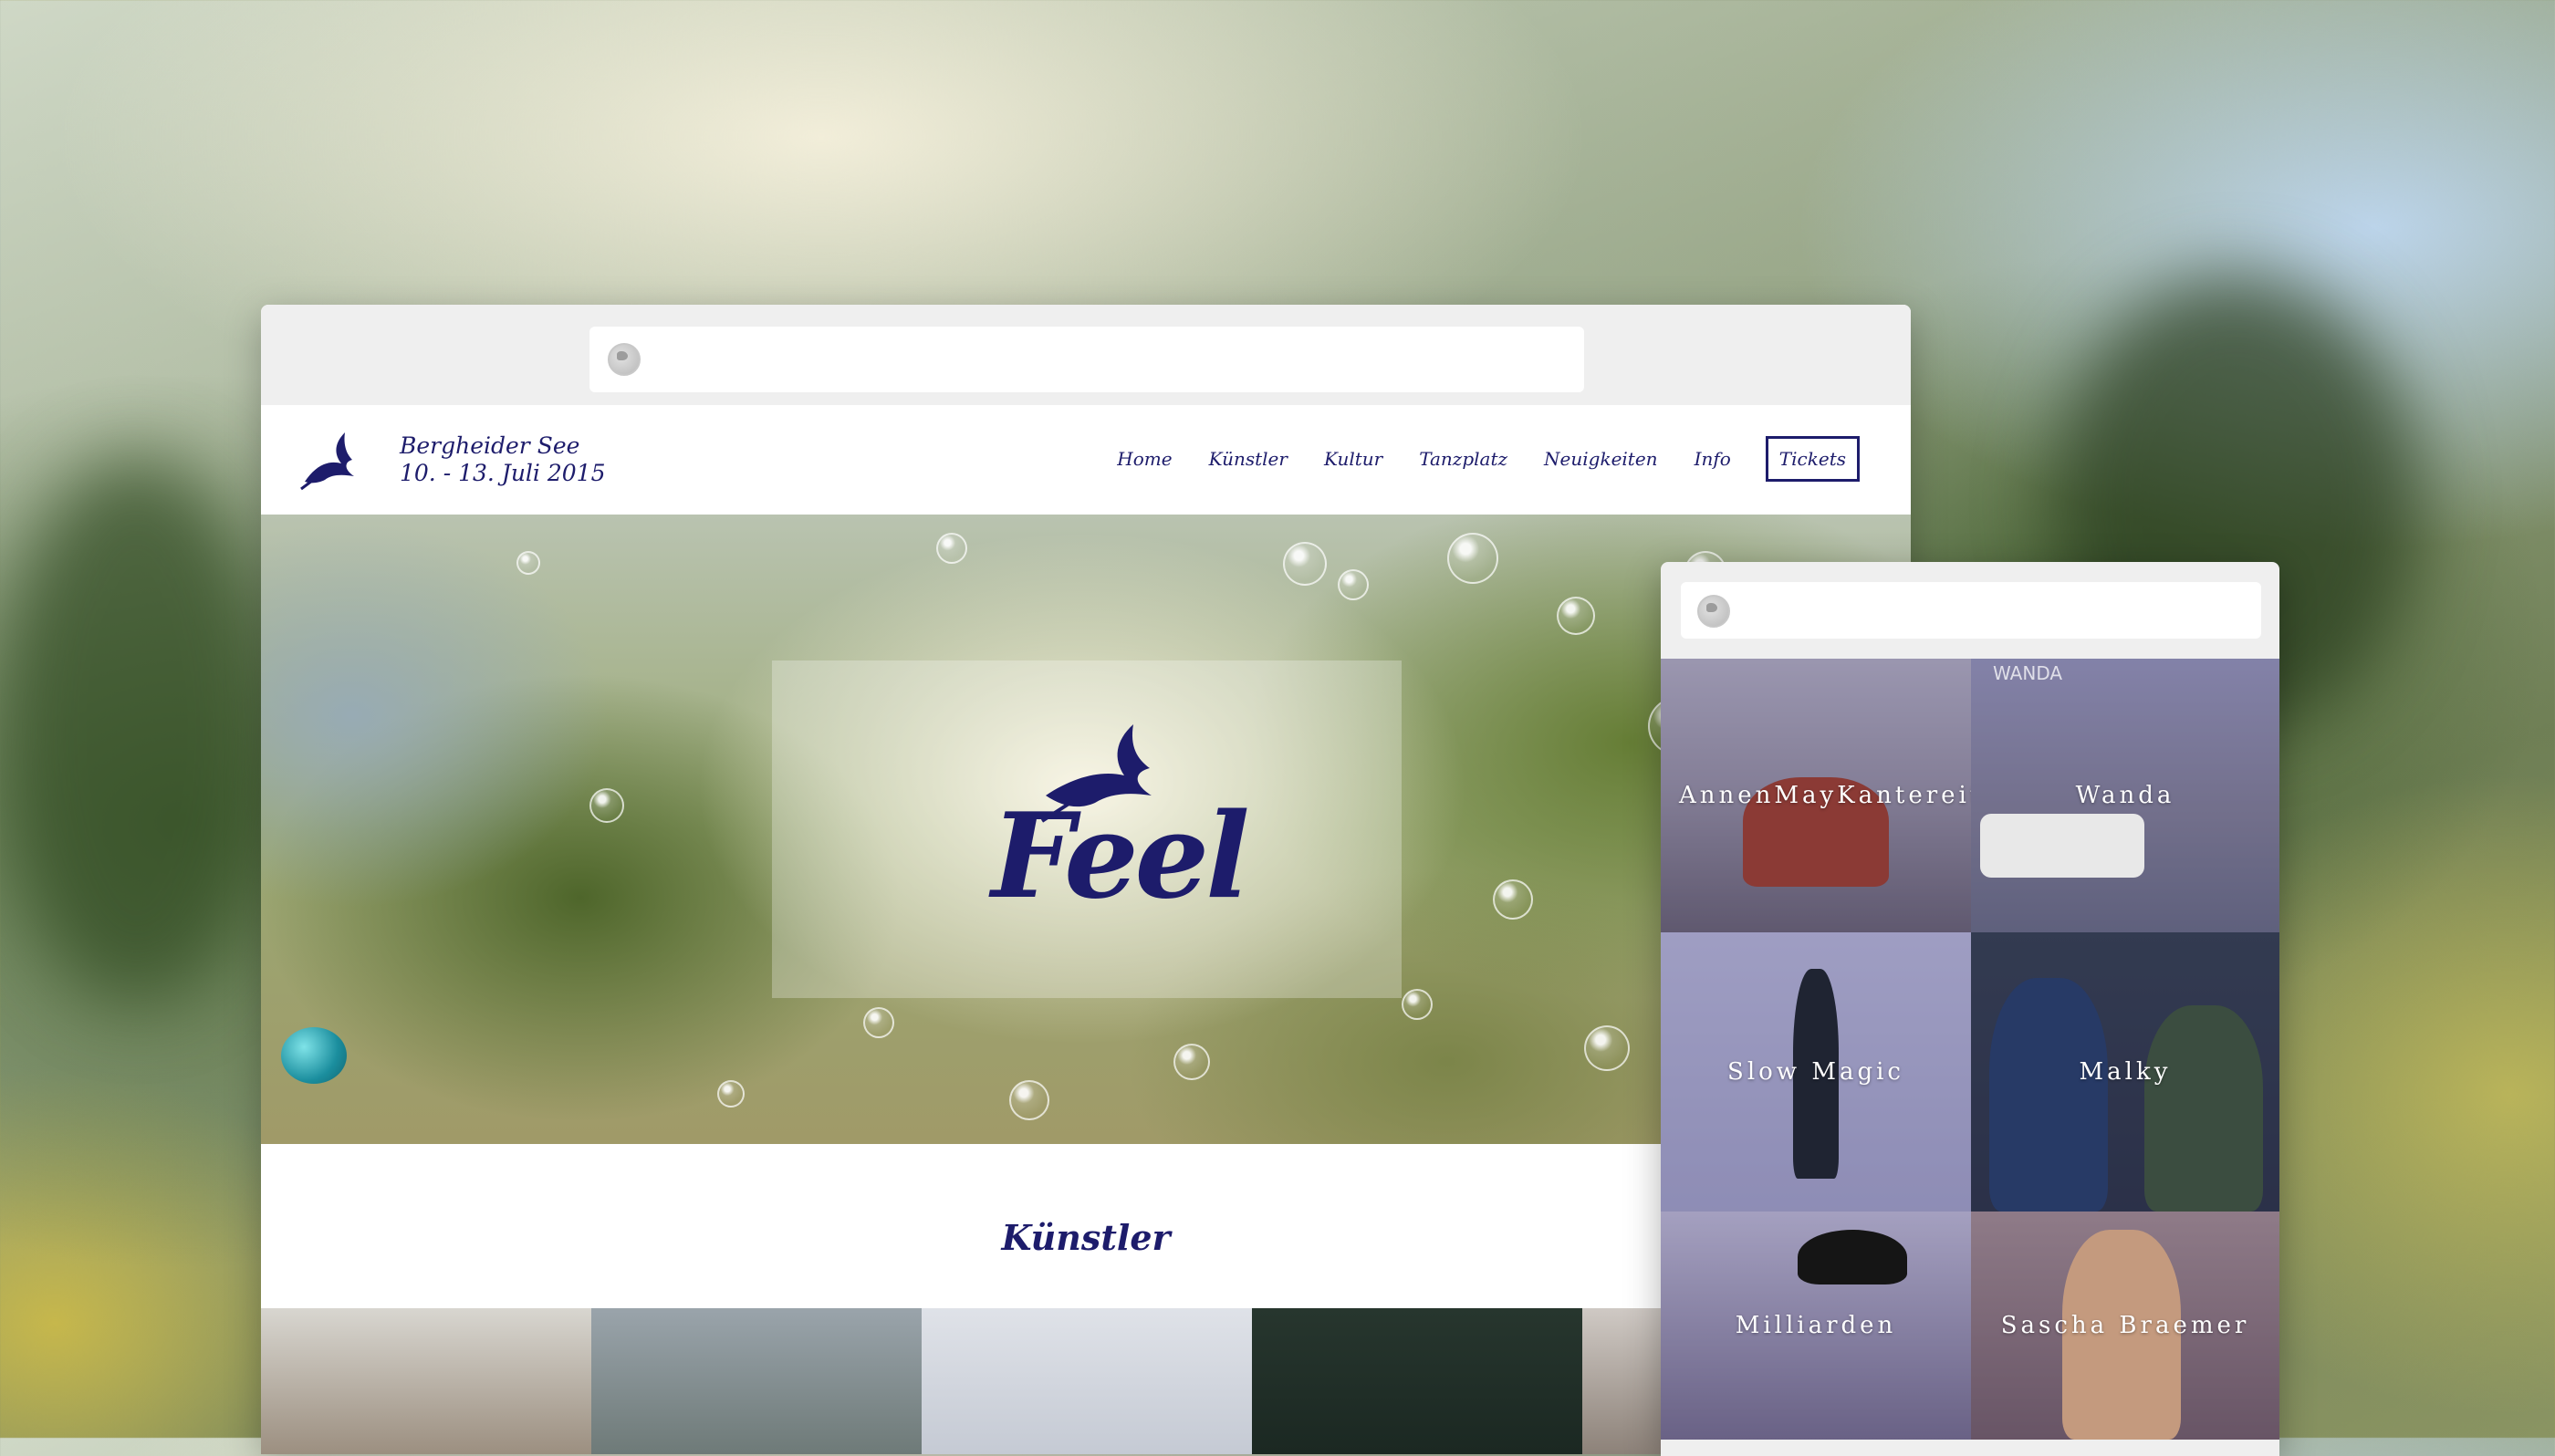 This screenshot has height=1456, width=2555. Describe the element at coordinates (503, 473) in the screenshot. I see `event-dates: 10. - 13. Juli 2015` at that location.